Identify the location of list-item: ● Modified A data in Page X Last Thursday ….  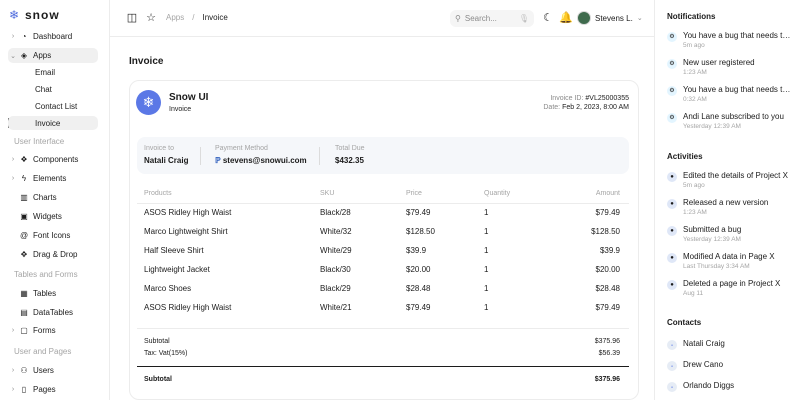
(729, 261).